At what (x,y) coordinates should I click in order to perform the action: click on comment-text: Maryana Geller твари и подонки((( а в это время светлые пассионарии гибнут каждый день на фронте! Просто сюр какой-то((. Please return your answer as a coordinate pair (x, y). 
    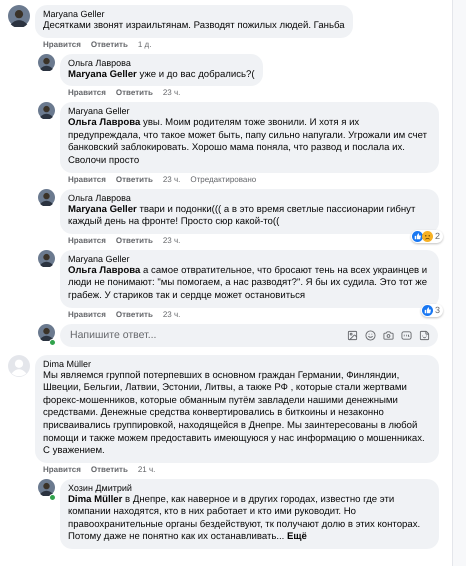
    Looking at the image, I should click on (242, 216).